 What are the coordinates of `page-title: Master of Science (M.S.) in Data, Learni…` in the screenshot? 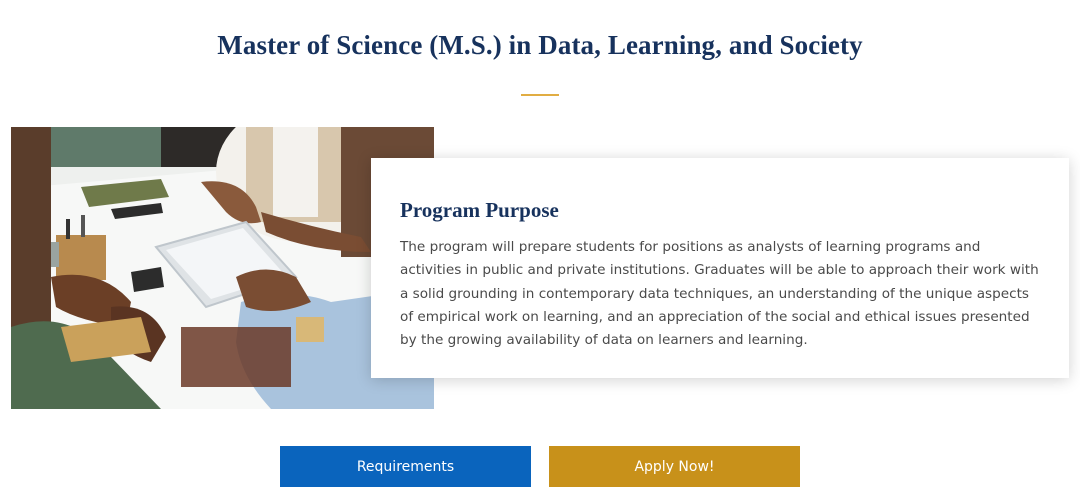 It's located at (540, 45).